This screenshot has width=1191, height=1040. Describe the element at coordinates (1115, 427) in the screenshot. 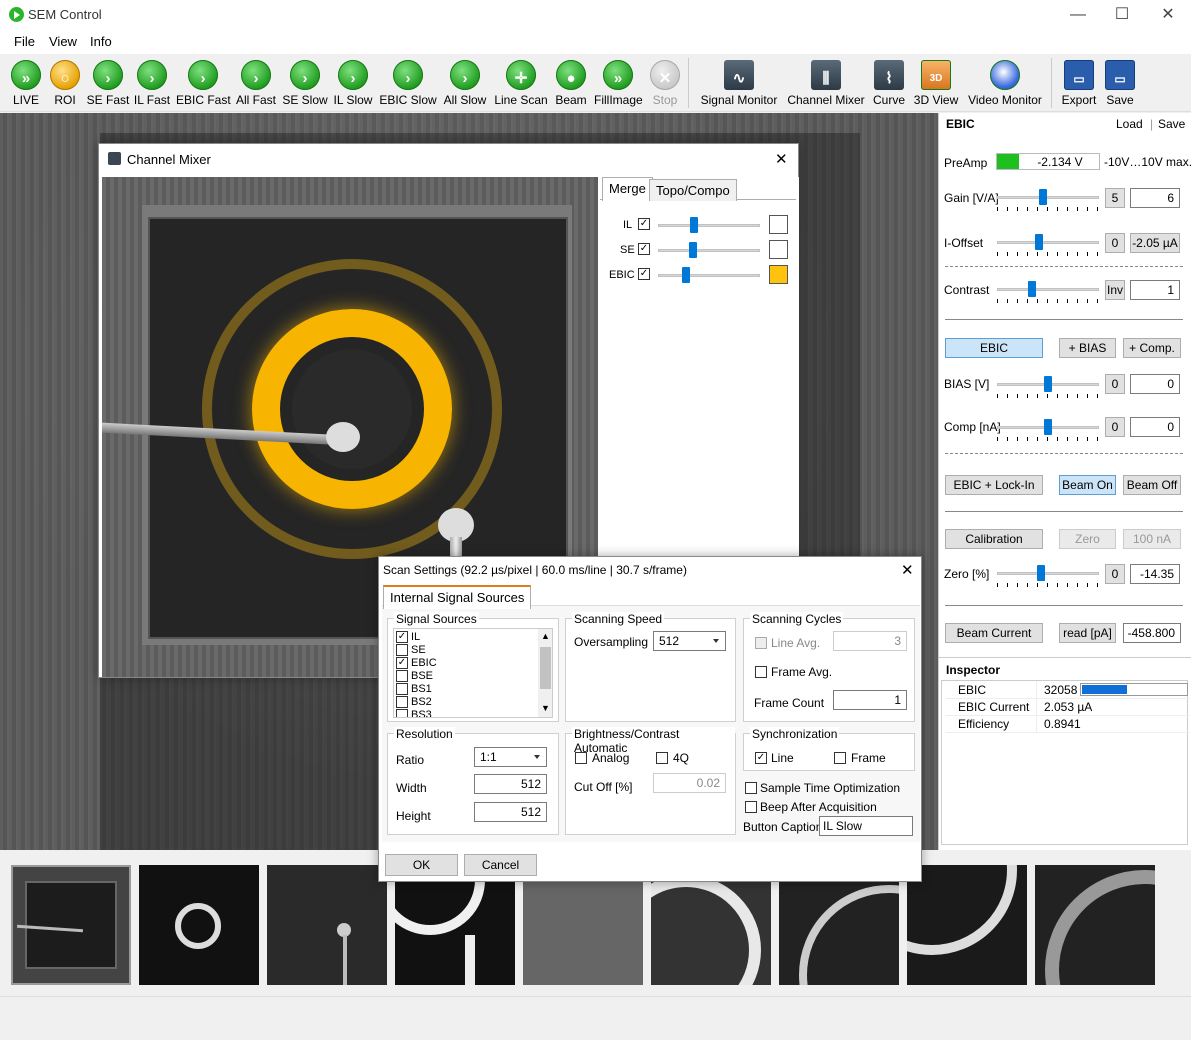

I see `comp-step-button: 0` at that location.